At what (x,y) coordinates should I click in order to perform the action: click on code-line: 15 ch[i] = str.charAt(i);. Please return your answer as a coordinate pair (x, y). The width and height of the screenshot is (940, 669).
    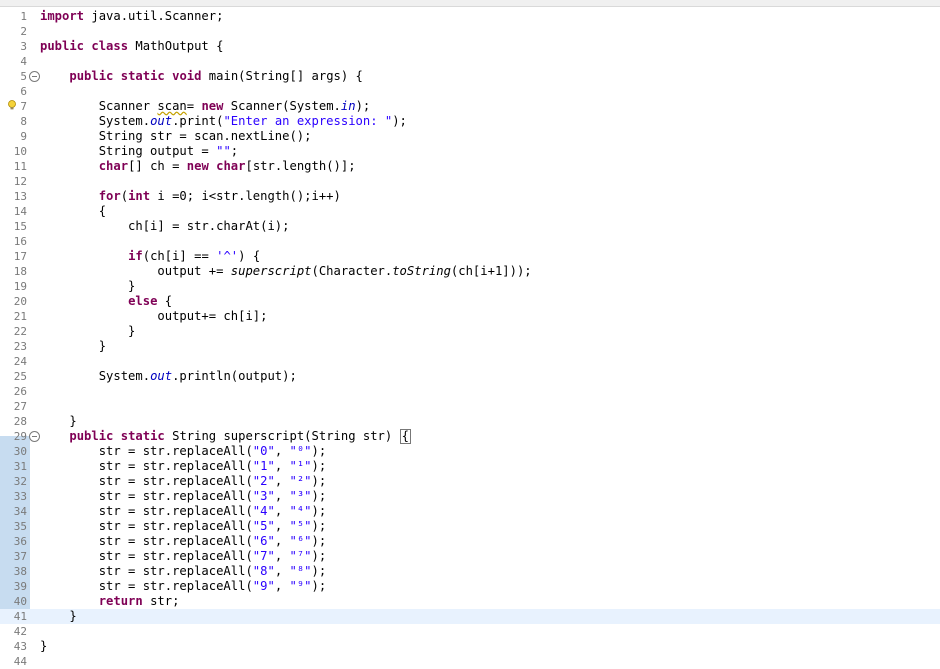
    Looking at the image, I should click on (470, 226).